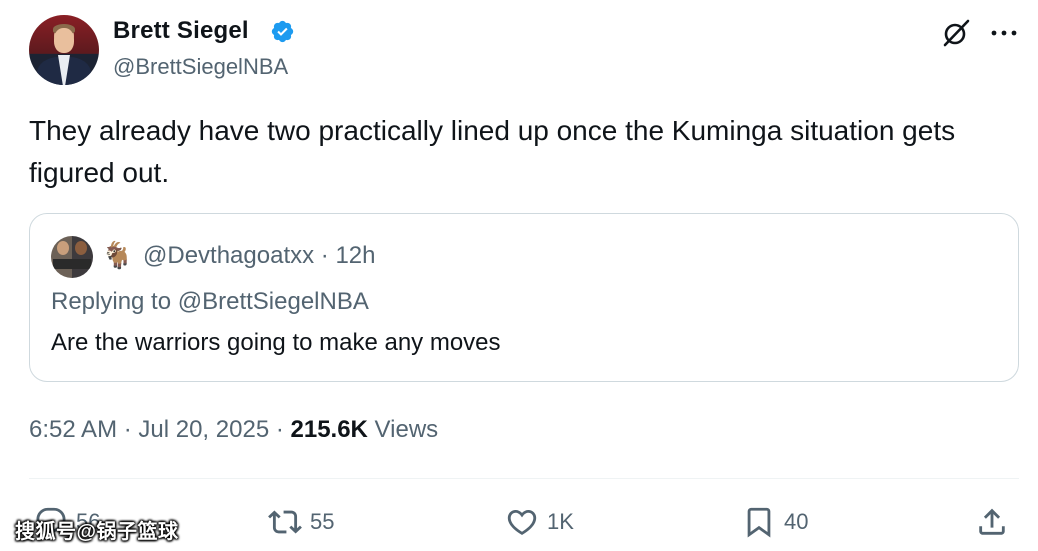 Image resolution: width=1038 pixels, height=551 pixels. What do you see at coordinates (117, 255) in the screenshot?
I see `goat-emoji: 🐐` at bounding box center [117, 255].